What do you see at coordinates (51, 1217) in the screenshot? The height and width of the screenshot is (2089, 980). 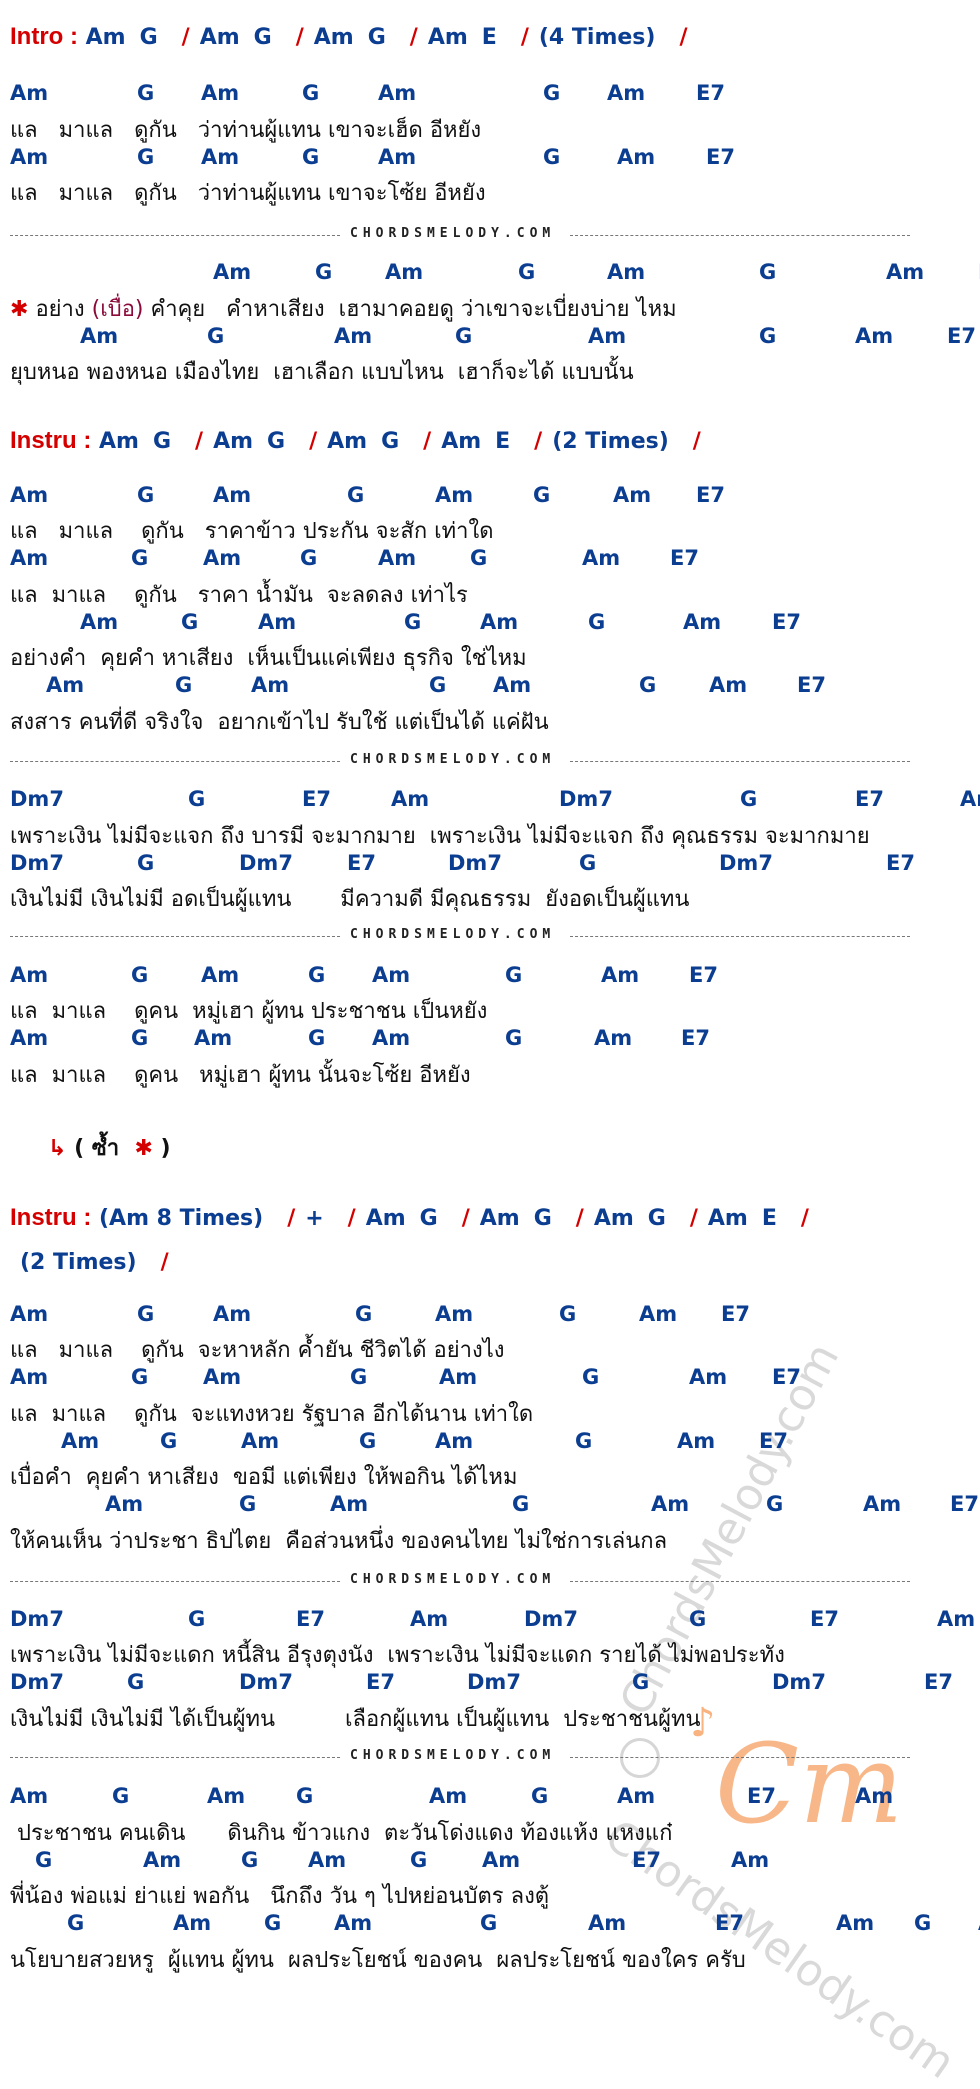 I see `section-label: Instru :` at bounding box center [51, 1217].